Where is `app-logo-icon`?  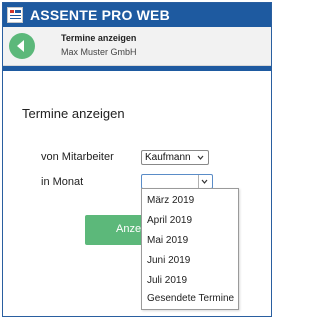 app-logo-icon is located at coordinates (15, 15).